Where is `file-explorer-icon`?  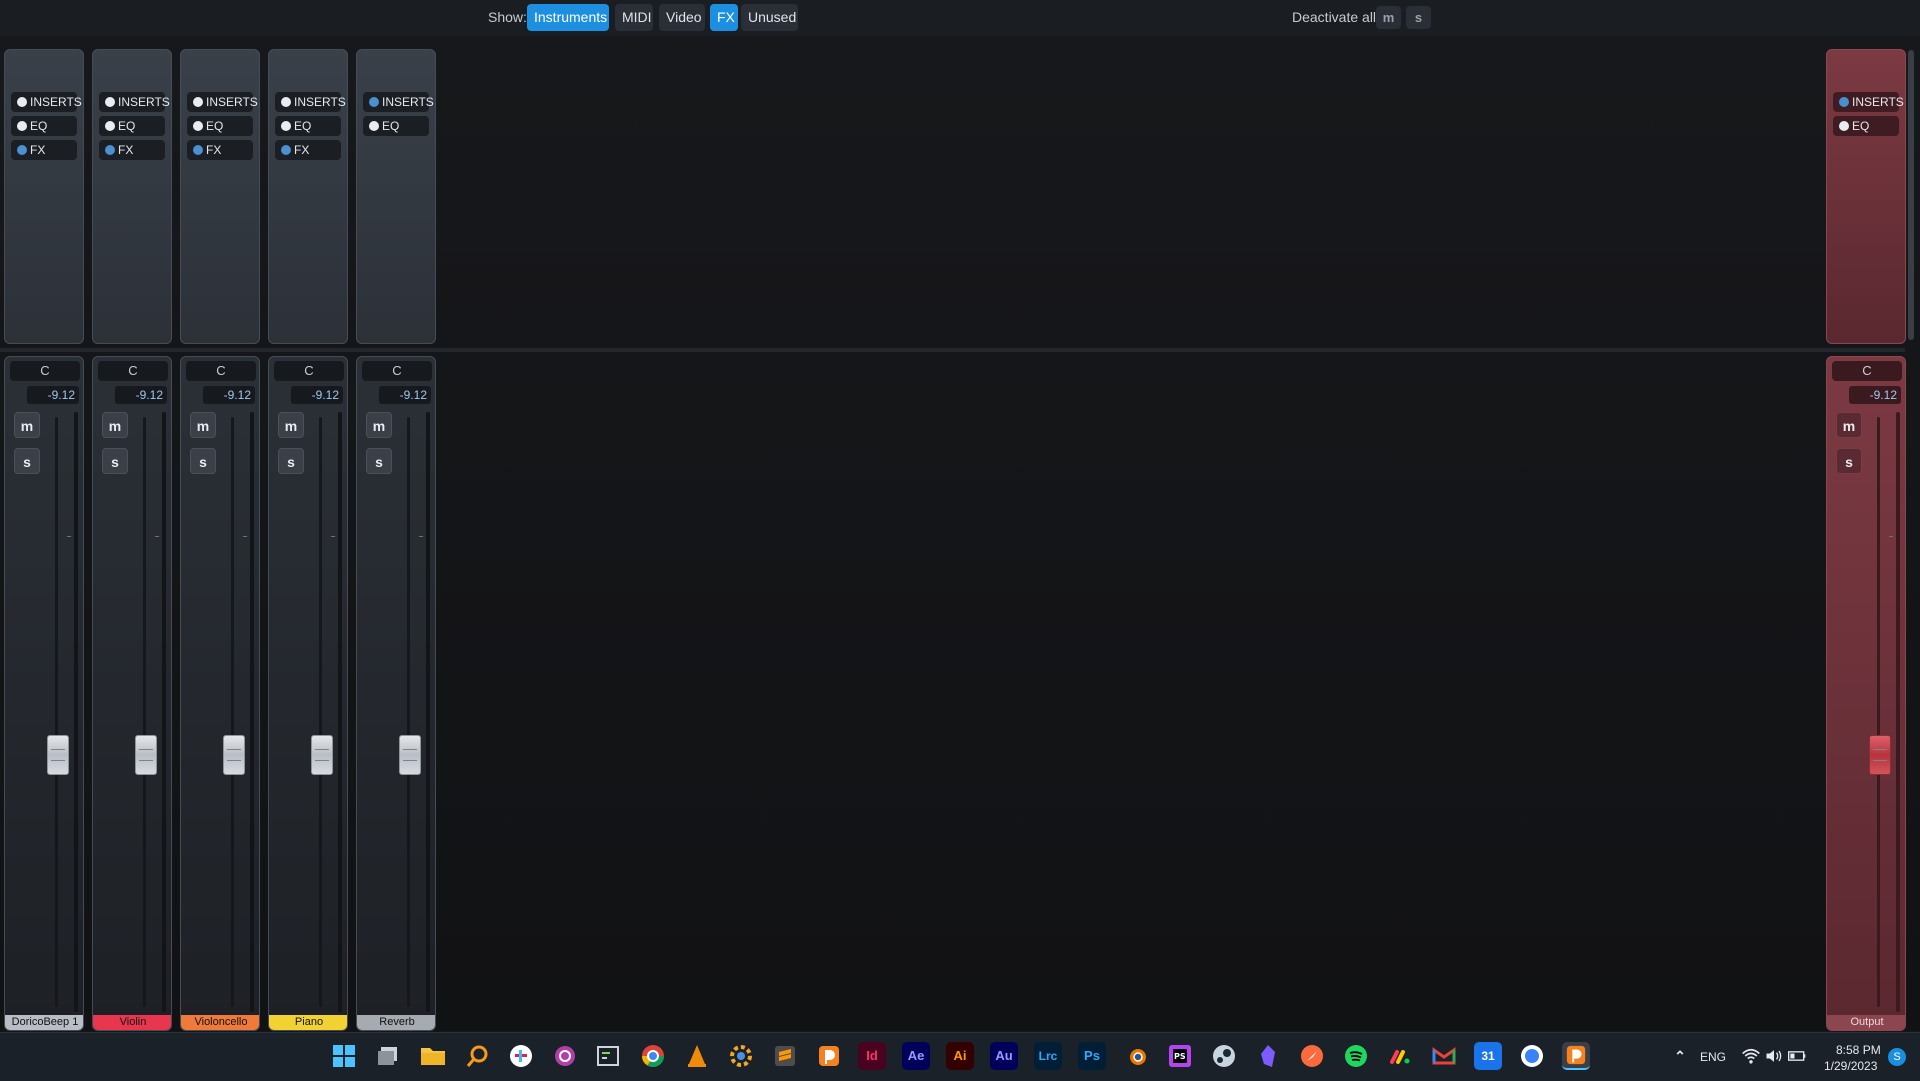 file-explorer-icon is located at coordinates (433, 1056).